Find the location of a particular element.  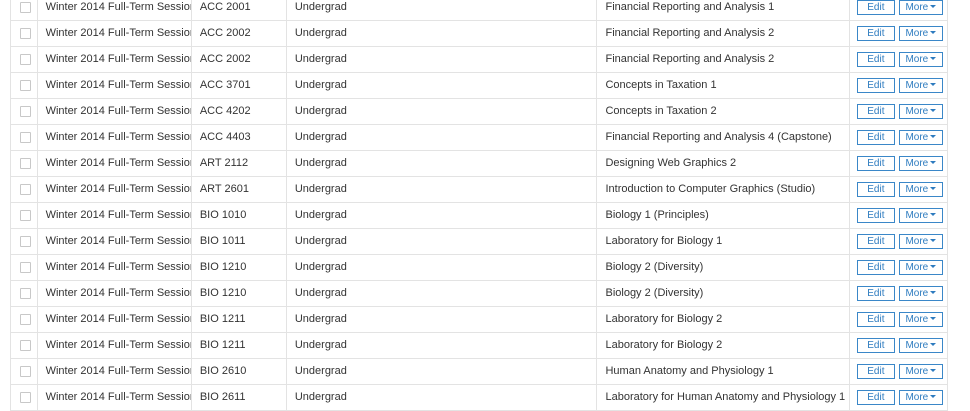

course-code-cell: ACC 2002 is located at coordinates (238, 59).